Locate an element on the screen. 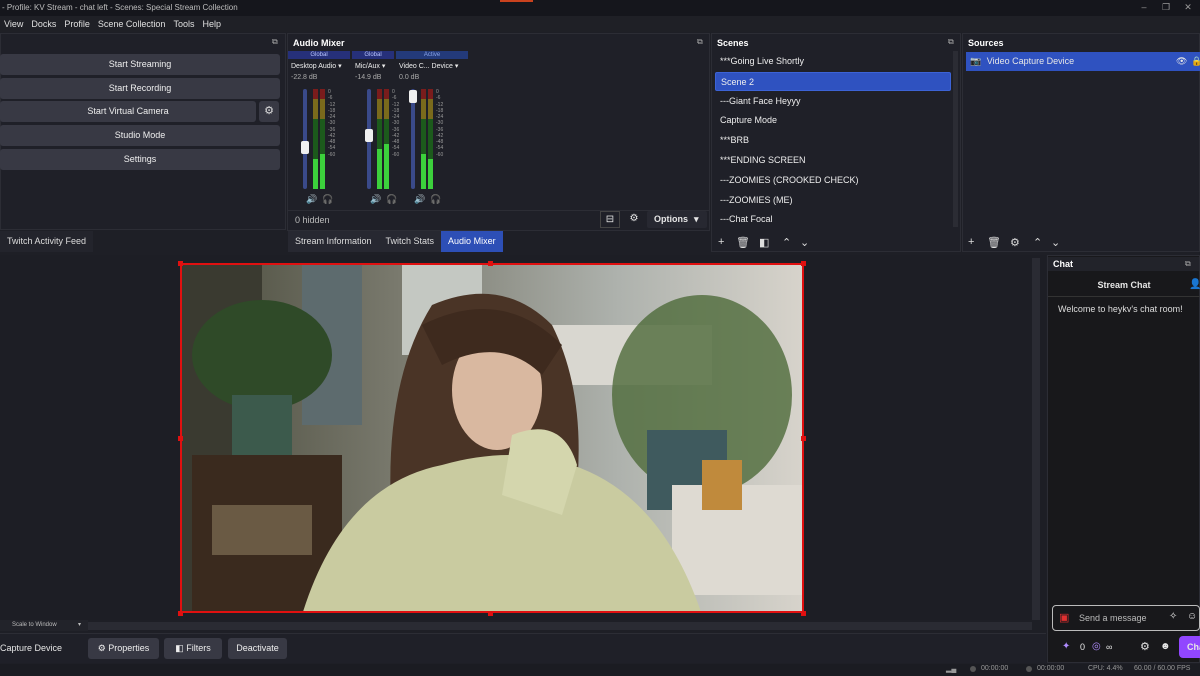  preview-hscrollbar is located at coordinates (560, 626).